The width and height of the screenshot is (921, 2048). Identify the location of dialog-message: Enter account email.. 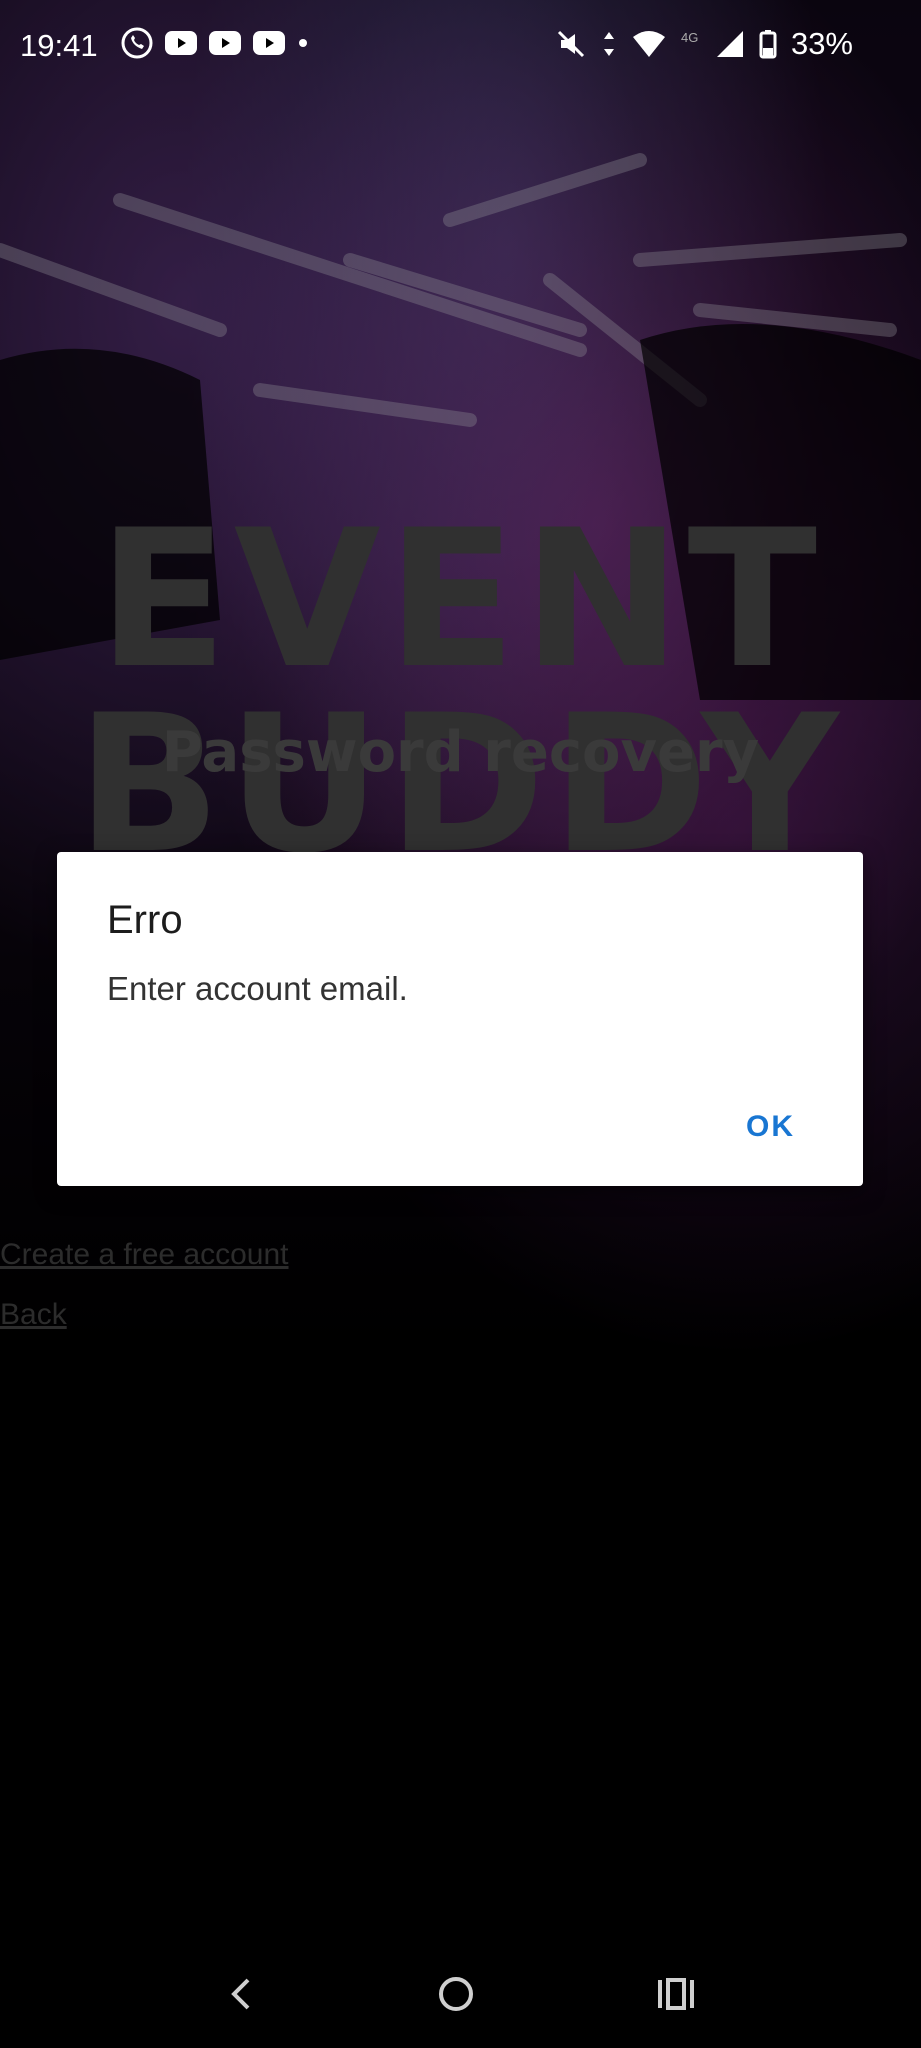
(257, 988).